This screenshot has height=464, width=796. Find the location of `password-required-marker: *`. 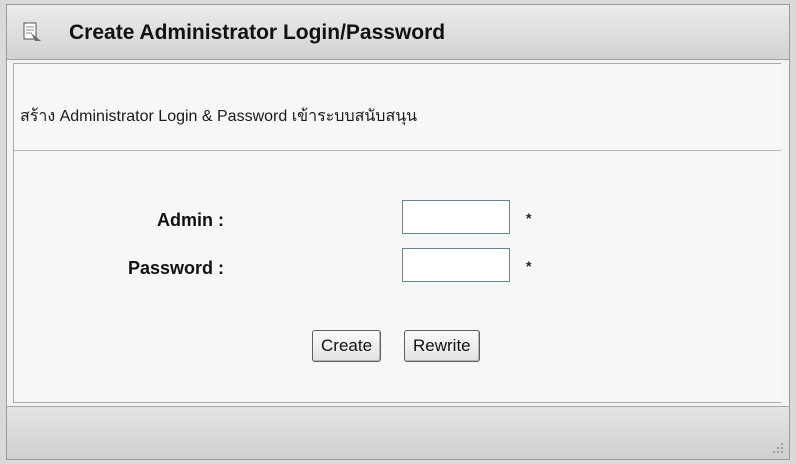

password-required-marker: * is located at coordinates (529, 266).